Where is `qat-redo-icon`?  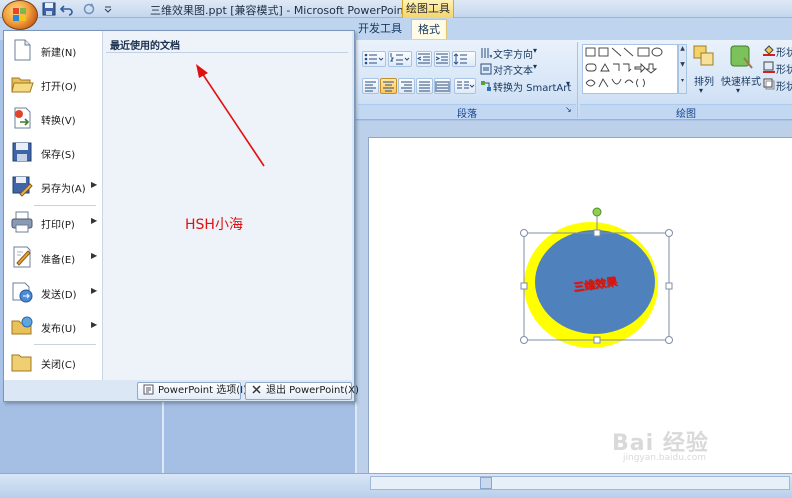
qat-redo-icon is located at coordinates (89, 9).